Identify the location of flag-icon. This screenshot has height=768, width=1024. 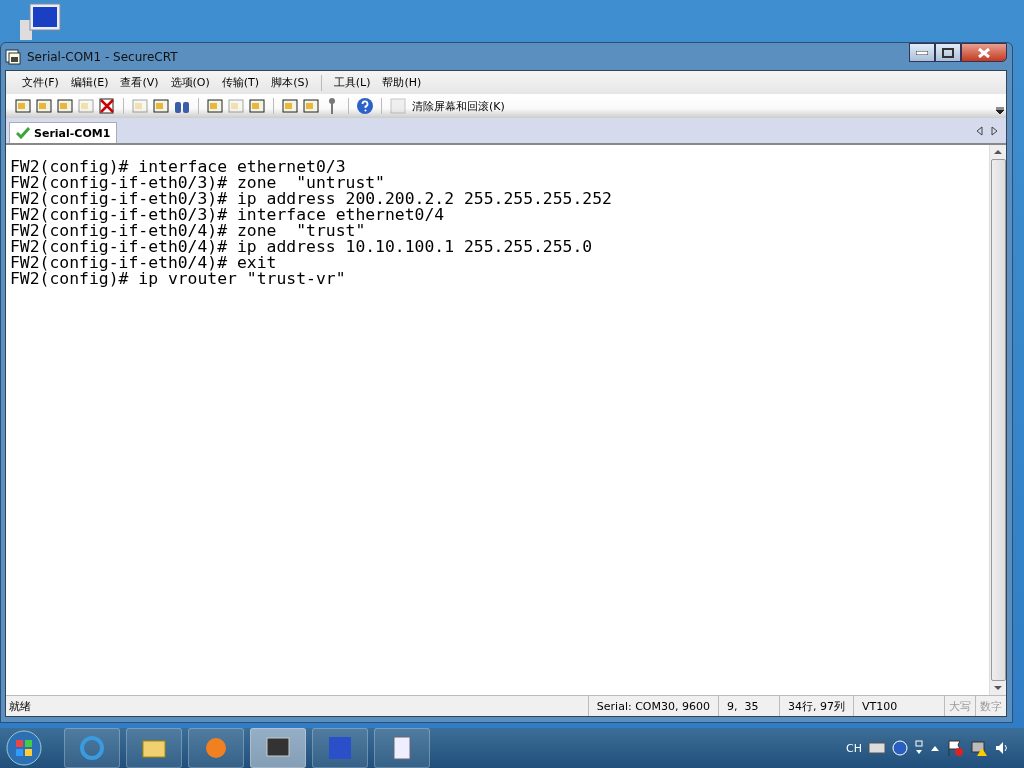
(955, 748).